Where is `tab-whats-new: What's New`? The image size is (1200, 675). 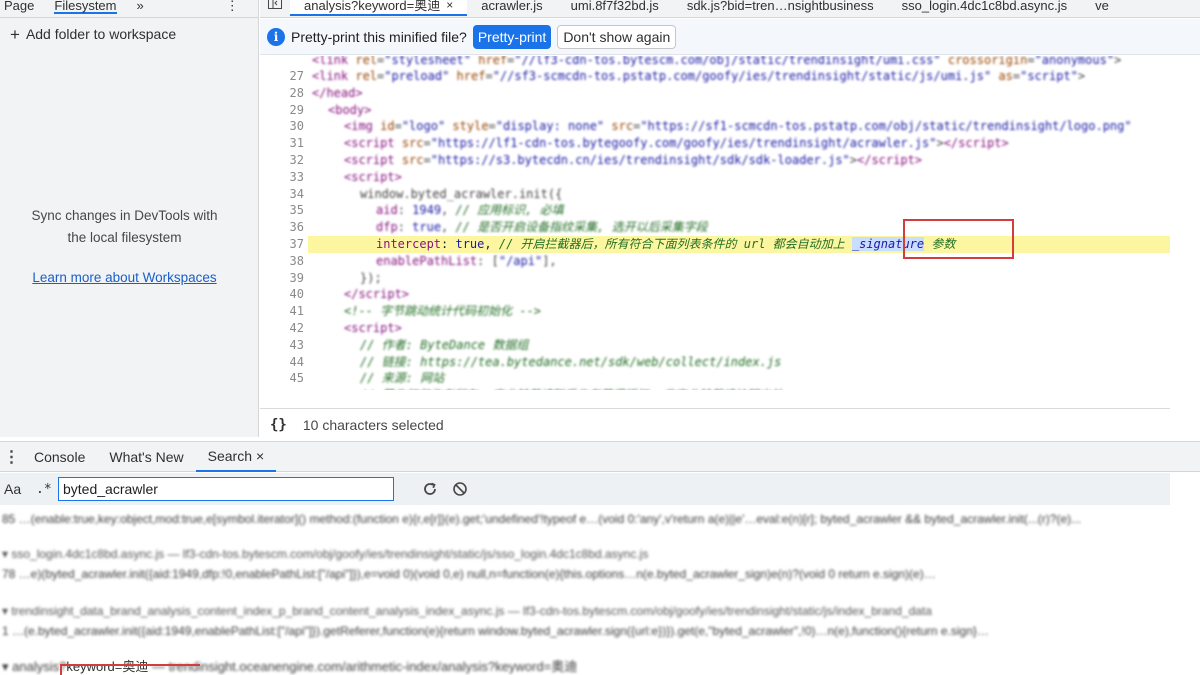 tab-whats-new: What's New is located at coordinates (146, 456).